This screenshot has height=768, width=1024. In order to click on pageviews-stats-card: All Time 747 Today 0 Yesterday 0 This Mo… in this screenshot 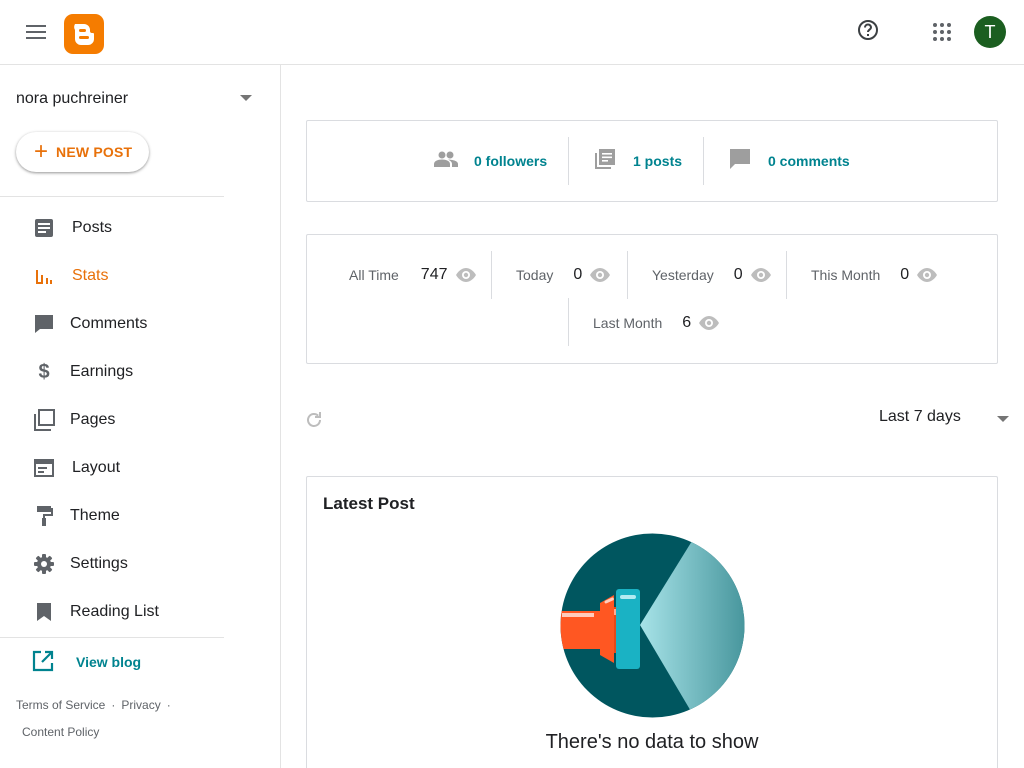, I will do `click(652, 299)`.